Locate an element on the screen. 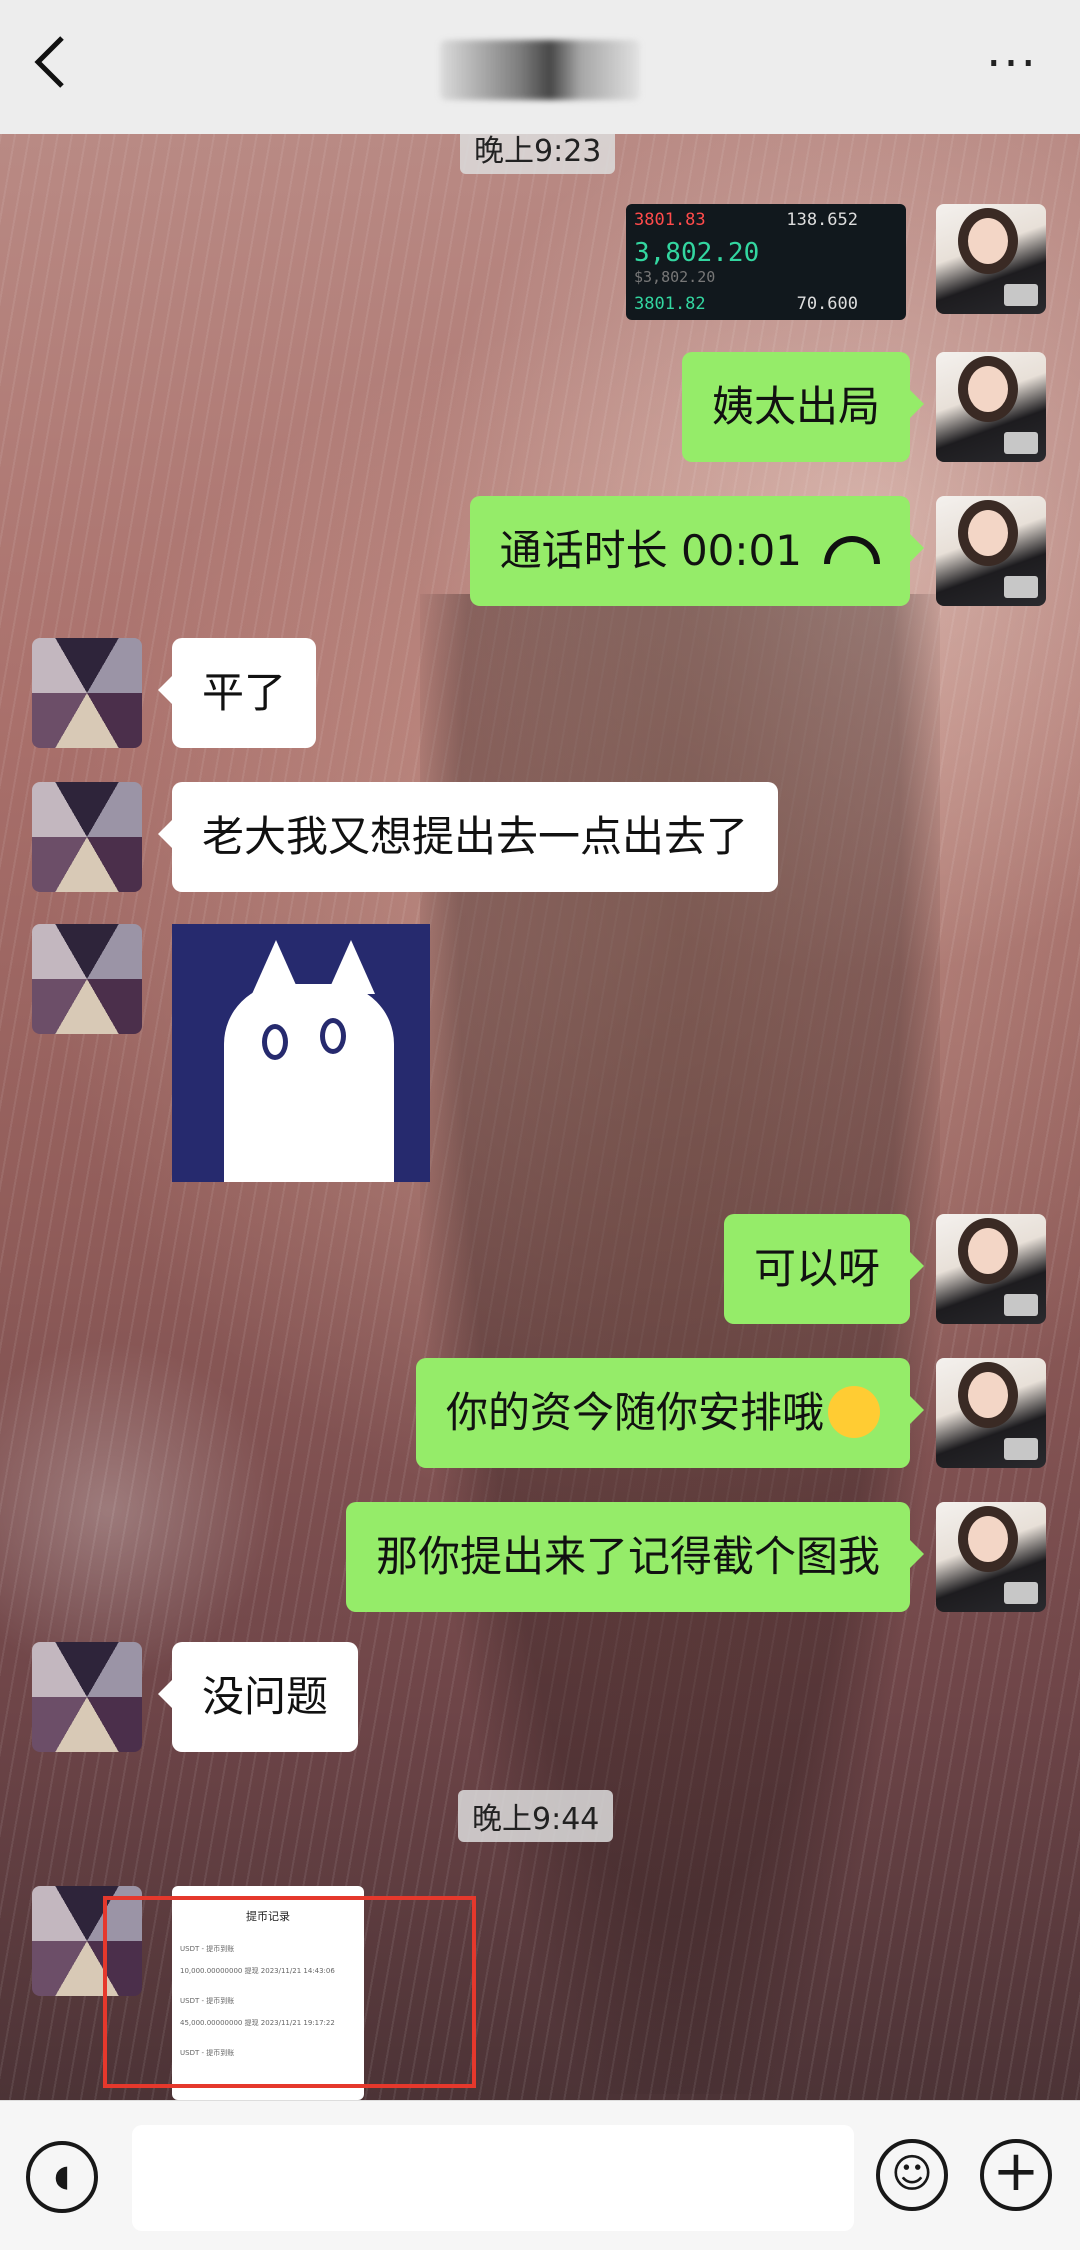 This screenshot has width=1080, height=2250. cat-sticker-icon is located at coordinates (309, 1083).